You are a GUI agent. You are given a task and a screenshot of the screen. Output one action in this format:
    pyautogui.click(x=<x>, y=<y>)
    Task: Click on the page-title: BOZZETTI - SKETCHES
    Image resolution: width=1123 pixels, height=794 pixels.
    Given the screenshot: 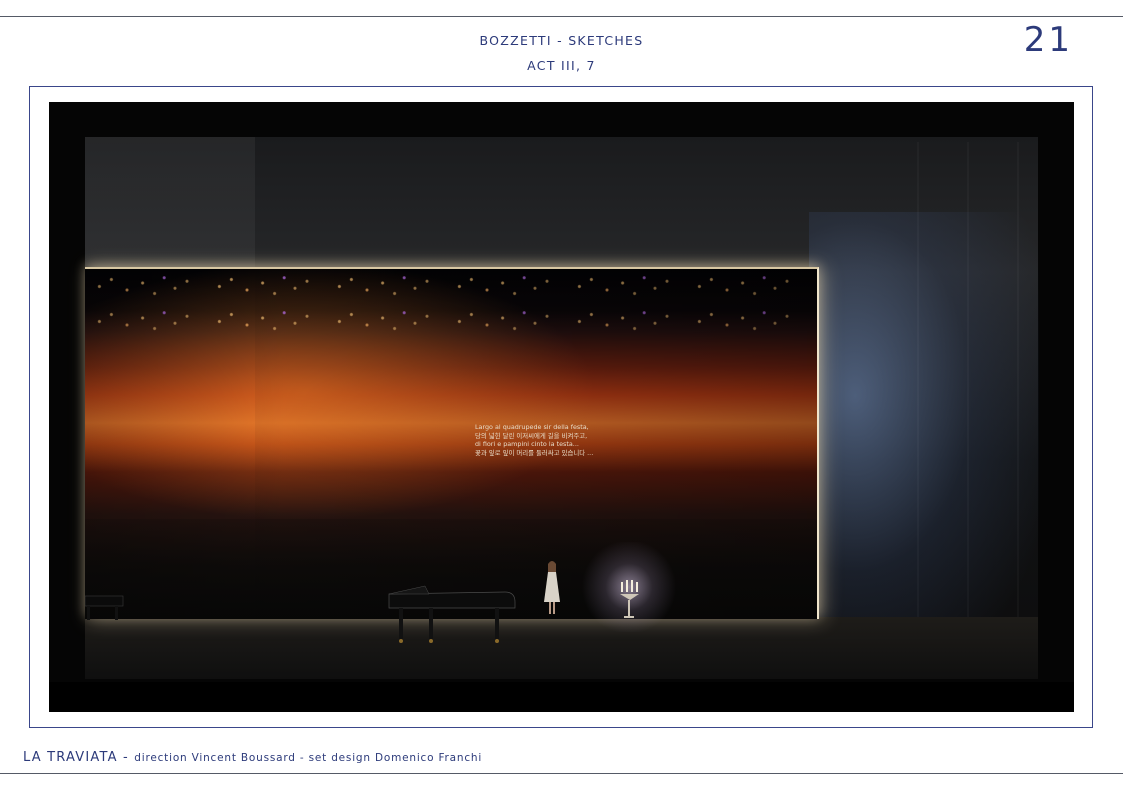 What is the action you would take?
    pyautogui.click(x=561, y=40)
    